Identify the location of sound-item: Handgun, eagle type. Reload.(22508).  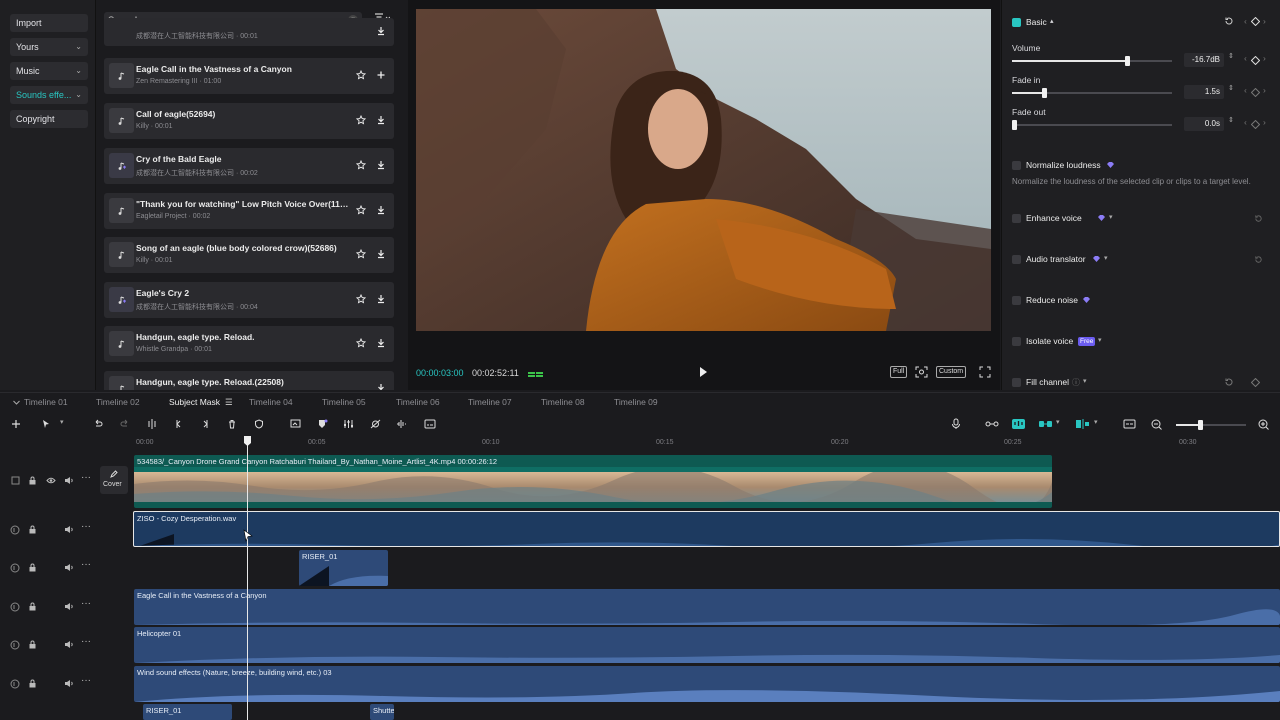
(249, 380).